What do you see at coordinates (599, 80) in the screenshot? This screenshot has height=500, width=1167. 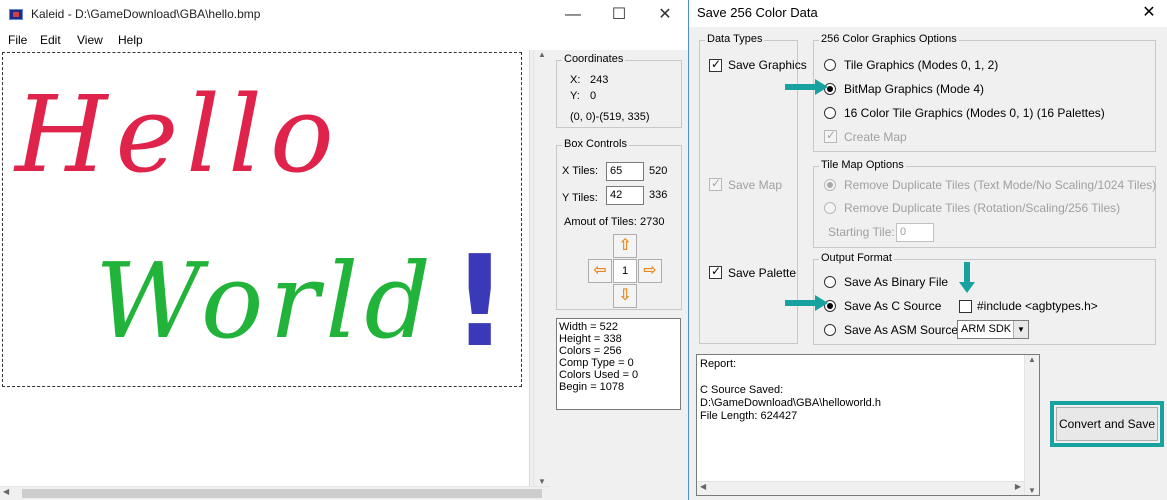 I see `coord-x-value: 243` at bounding box center [599, 80].